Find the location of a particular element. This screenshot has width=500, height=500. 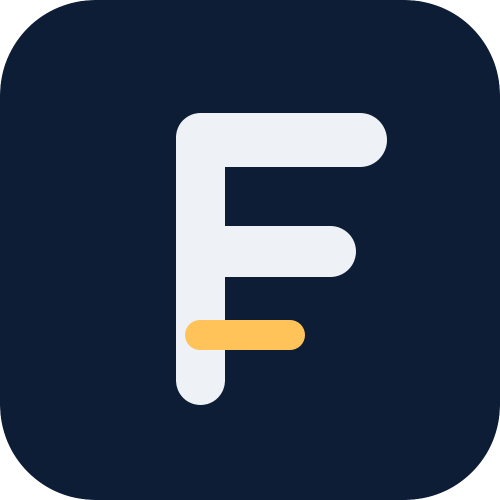

accent-underline is located at coordinates (245, 335).